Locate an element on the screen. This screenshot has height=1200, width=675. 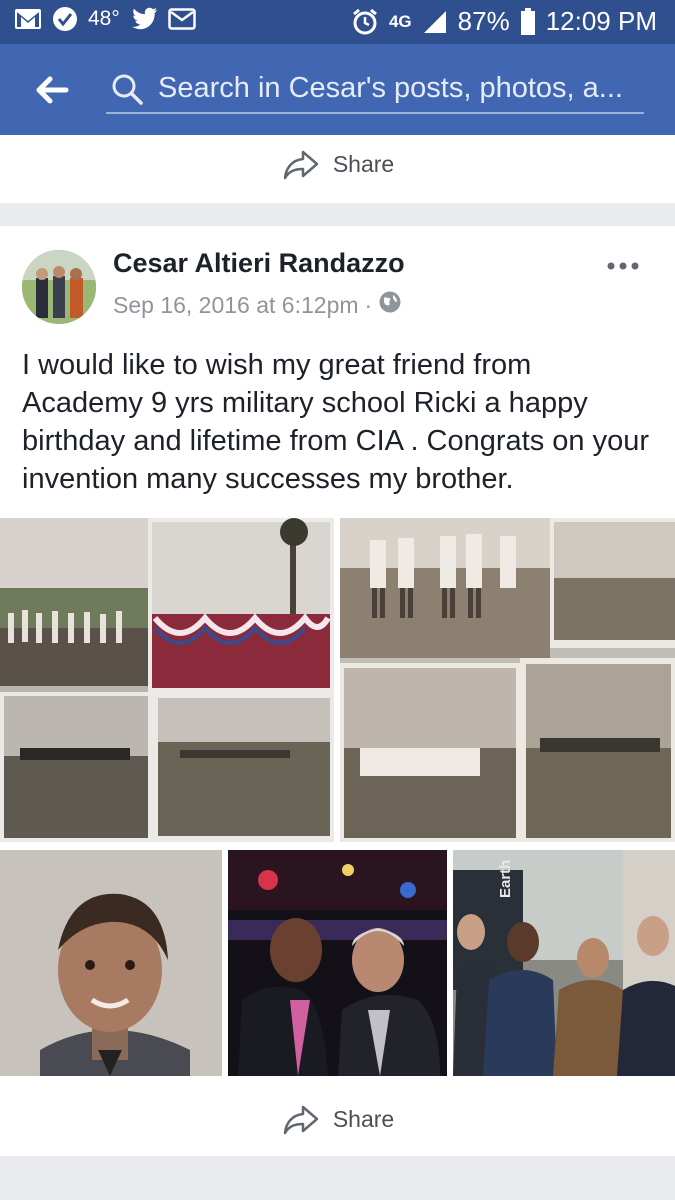
twitter-icon is located at coordinates (144, 19).